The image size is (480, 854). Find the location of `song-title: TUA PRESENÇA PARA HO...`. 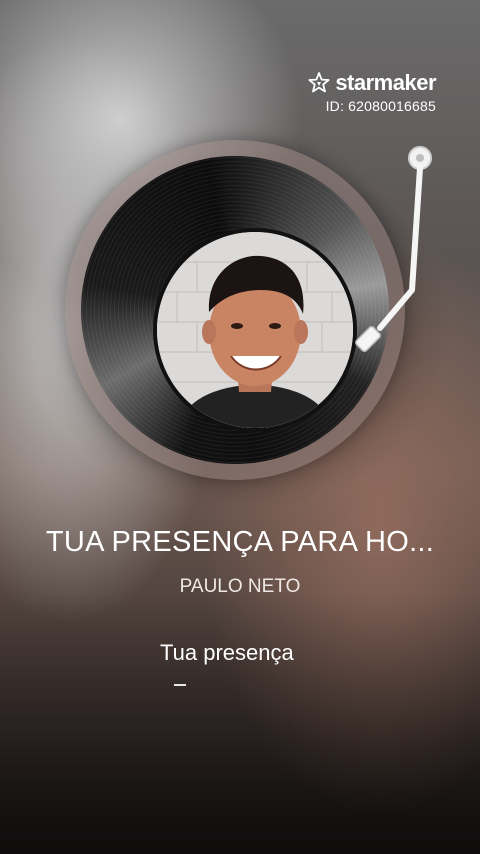

song-title: TUA PRESENÇA PARA HO... is located at coordinates (240, 542).